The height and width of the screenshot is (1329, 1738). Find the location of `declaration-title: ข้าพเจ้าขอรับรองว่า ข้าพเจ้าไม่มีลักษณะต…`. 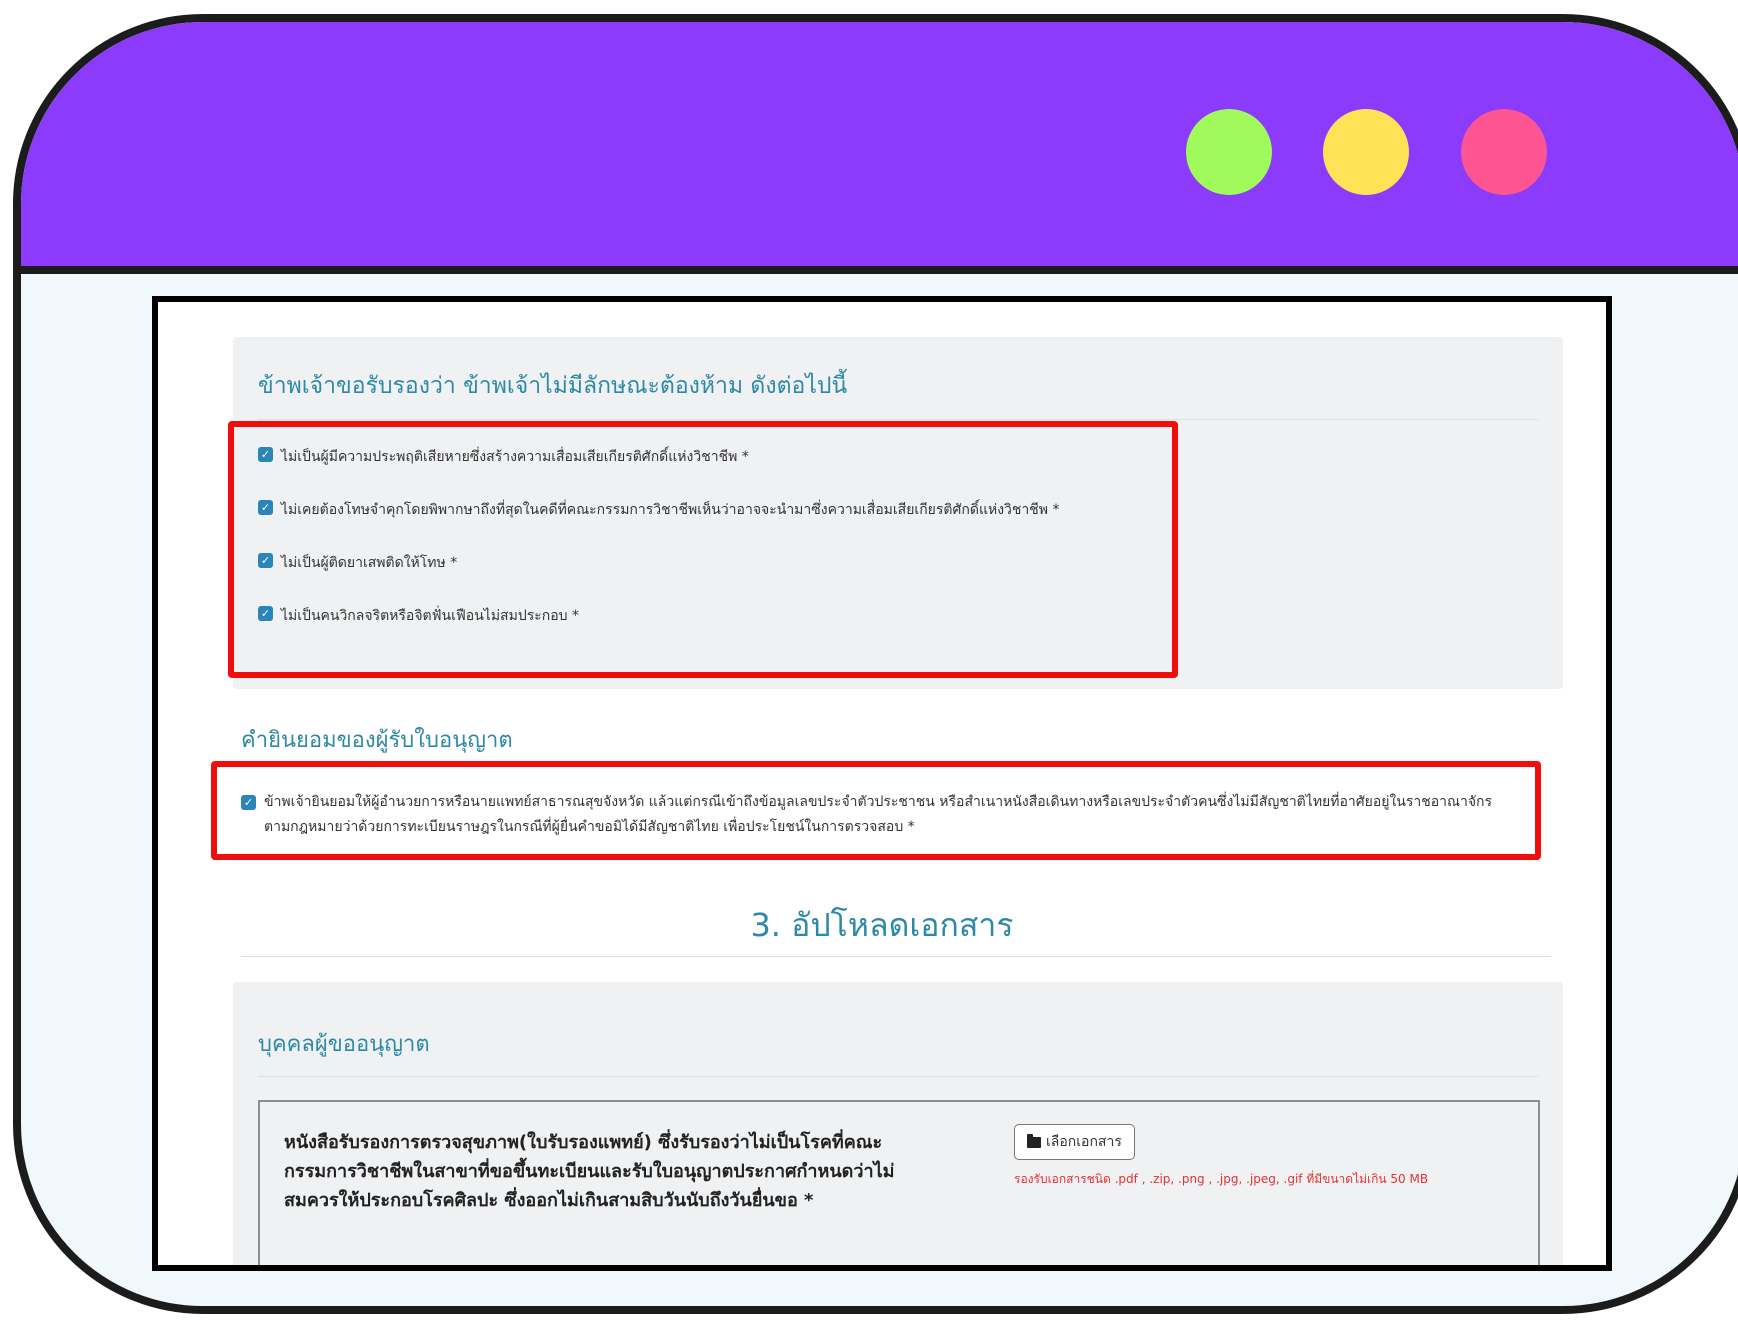

declaration-title: ข้าพเจ้าขอรับรองว่า ข้าพเจ้าไม่มีลักษณะต… is located at coordinates (553, 386).